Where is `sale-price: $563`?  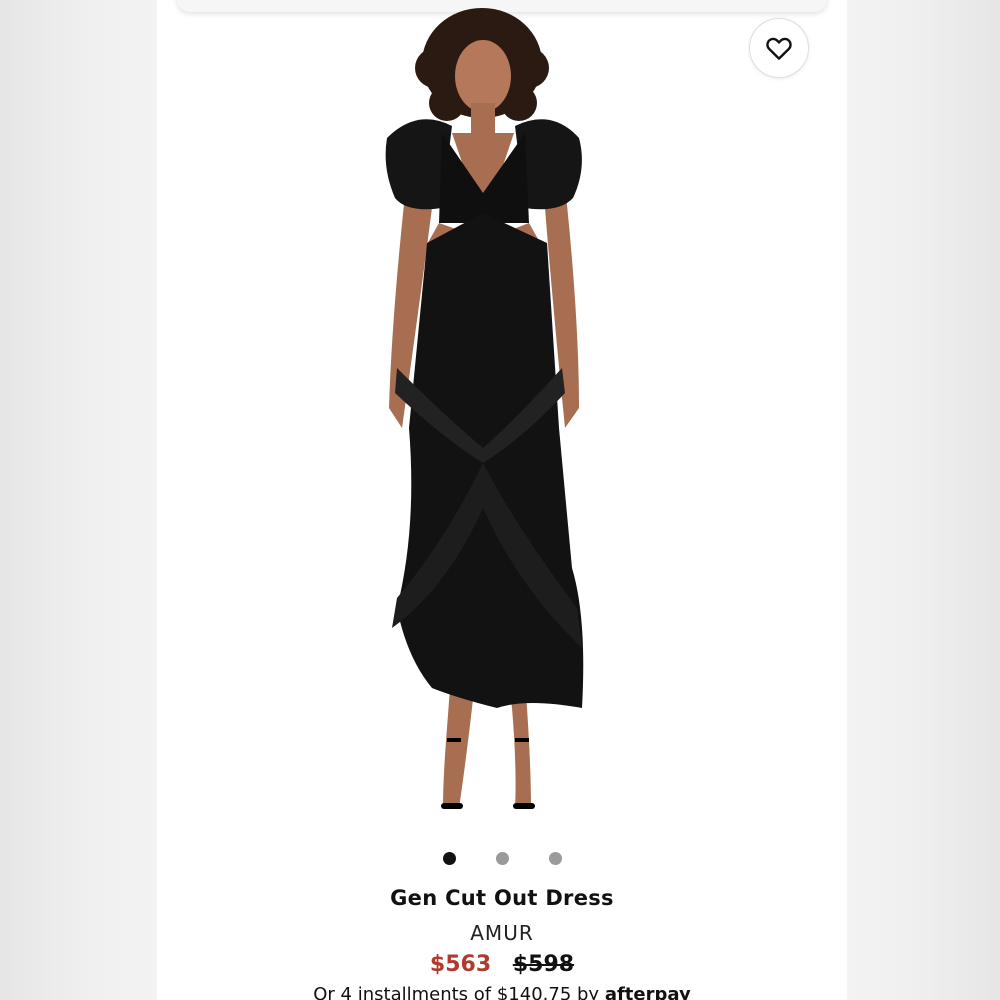 sale-price: $563 is located at coordinates (460, 964).